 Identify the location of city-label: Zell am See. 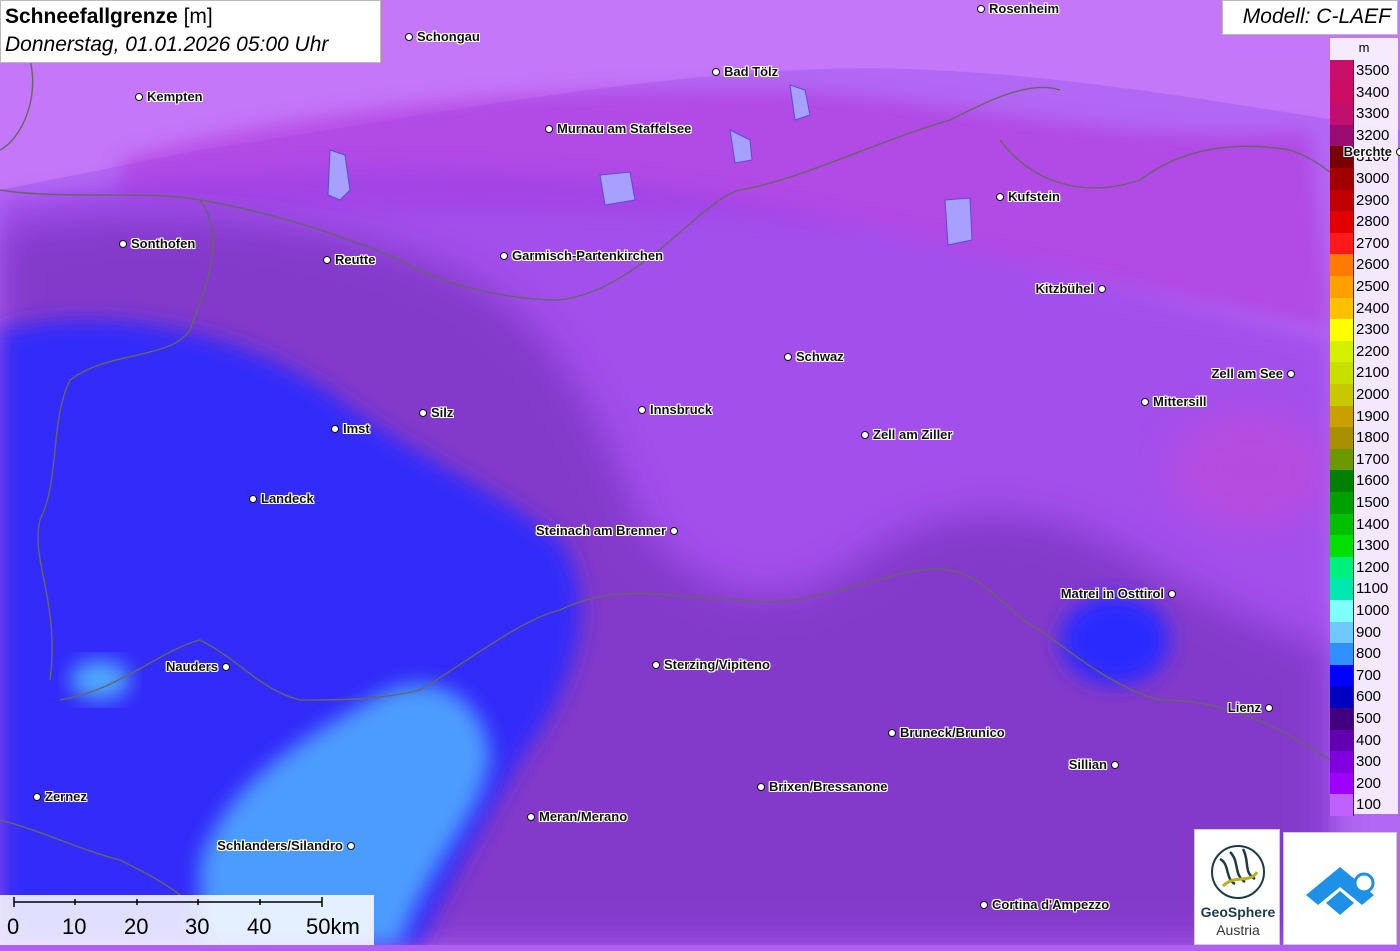
(1247, 373).